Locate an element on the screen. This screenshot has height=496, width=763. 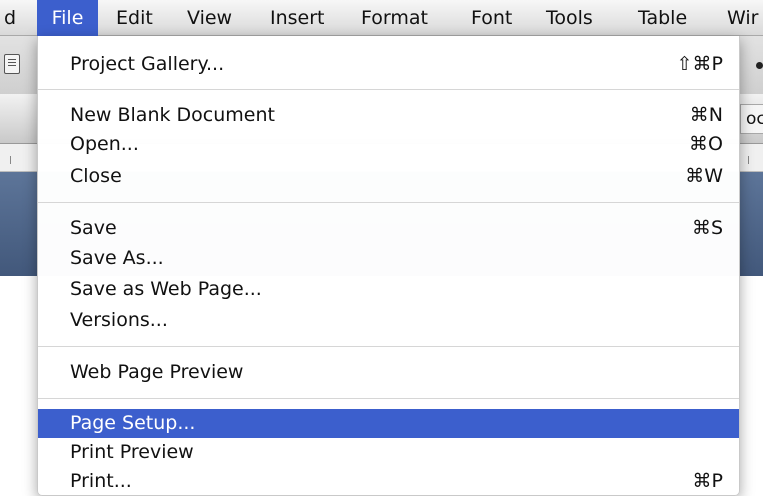
toolbar-dot-icon is located at coordinates (759, 65).